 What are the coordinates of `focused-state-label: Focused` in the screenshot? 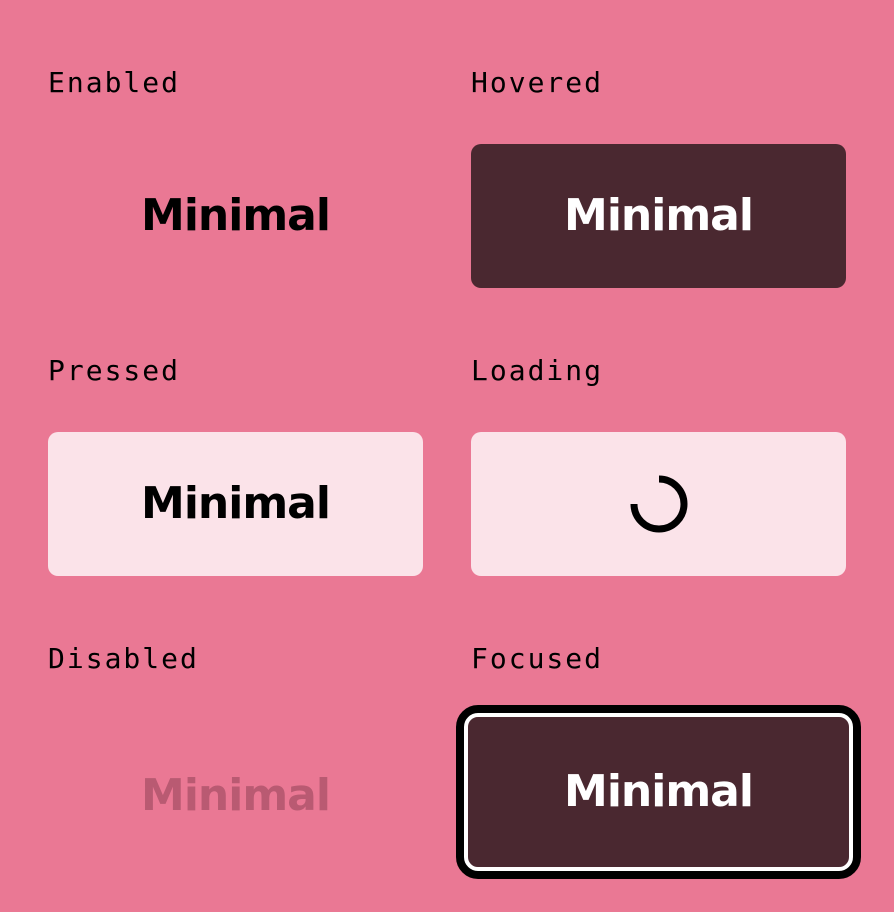 It's located at (537, 658).